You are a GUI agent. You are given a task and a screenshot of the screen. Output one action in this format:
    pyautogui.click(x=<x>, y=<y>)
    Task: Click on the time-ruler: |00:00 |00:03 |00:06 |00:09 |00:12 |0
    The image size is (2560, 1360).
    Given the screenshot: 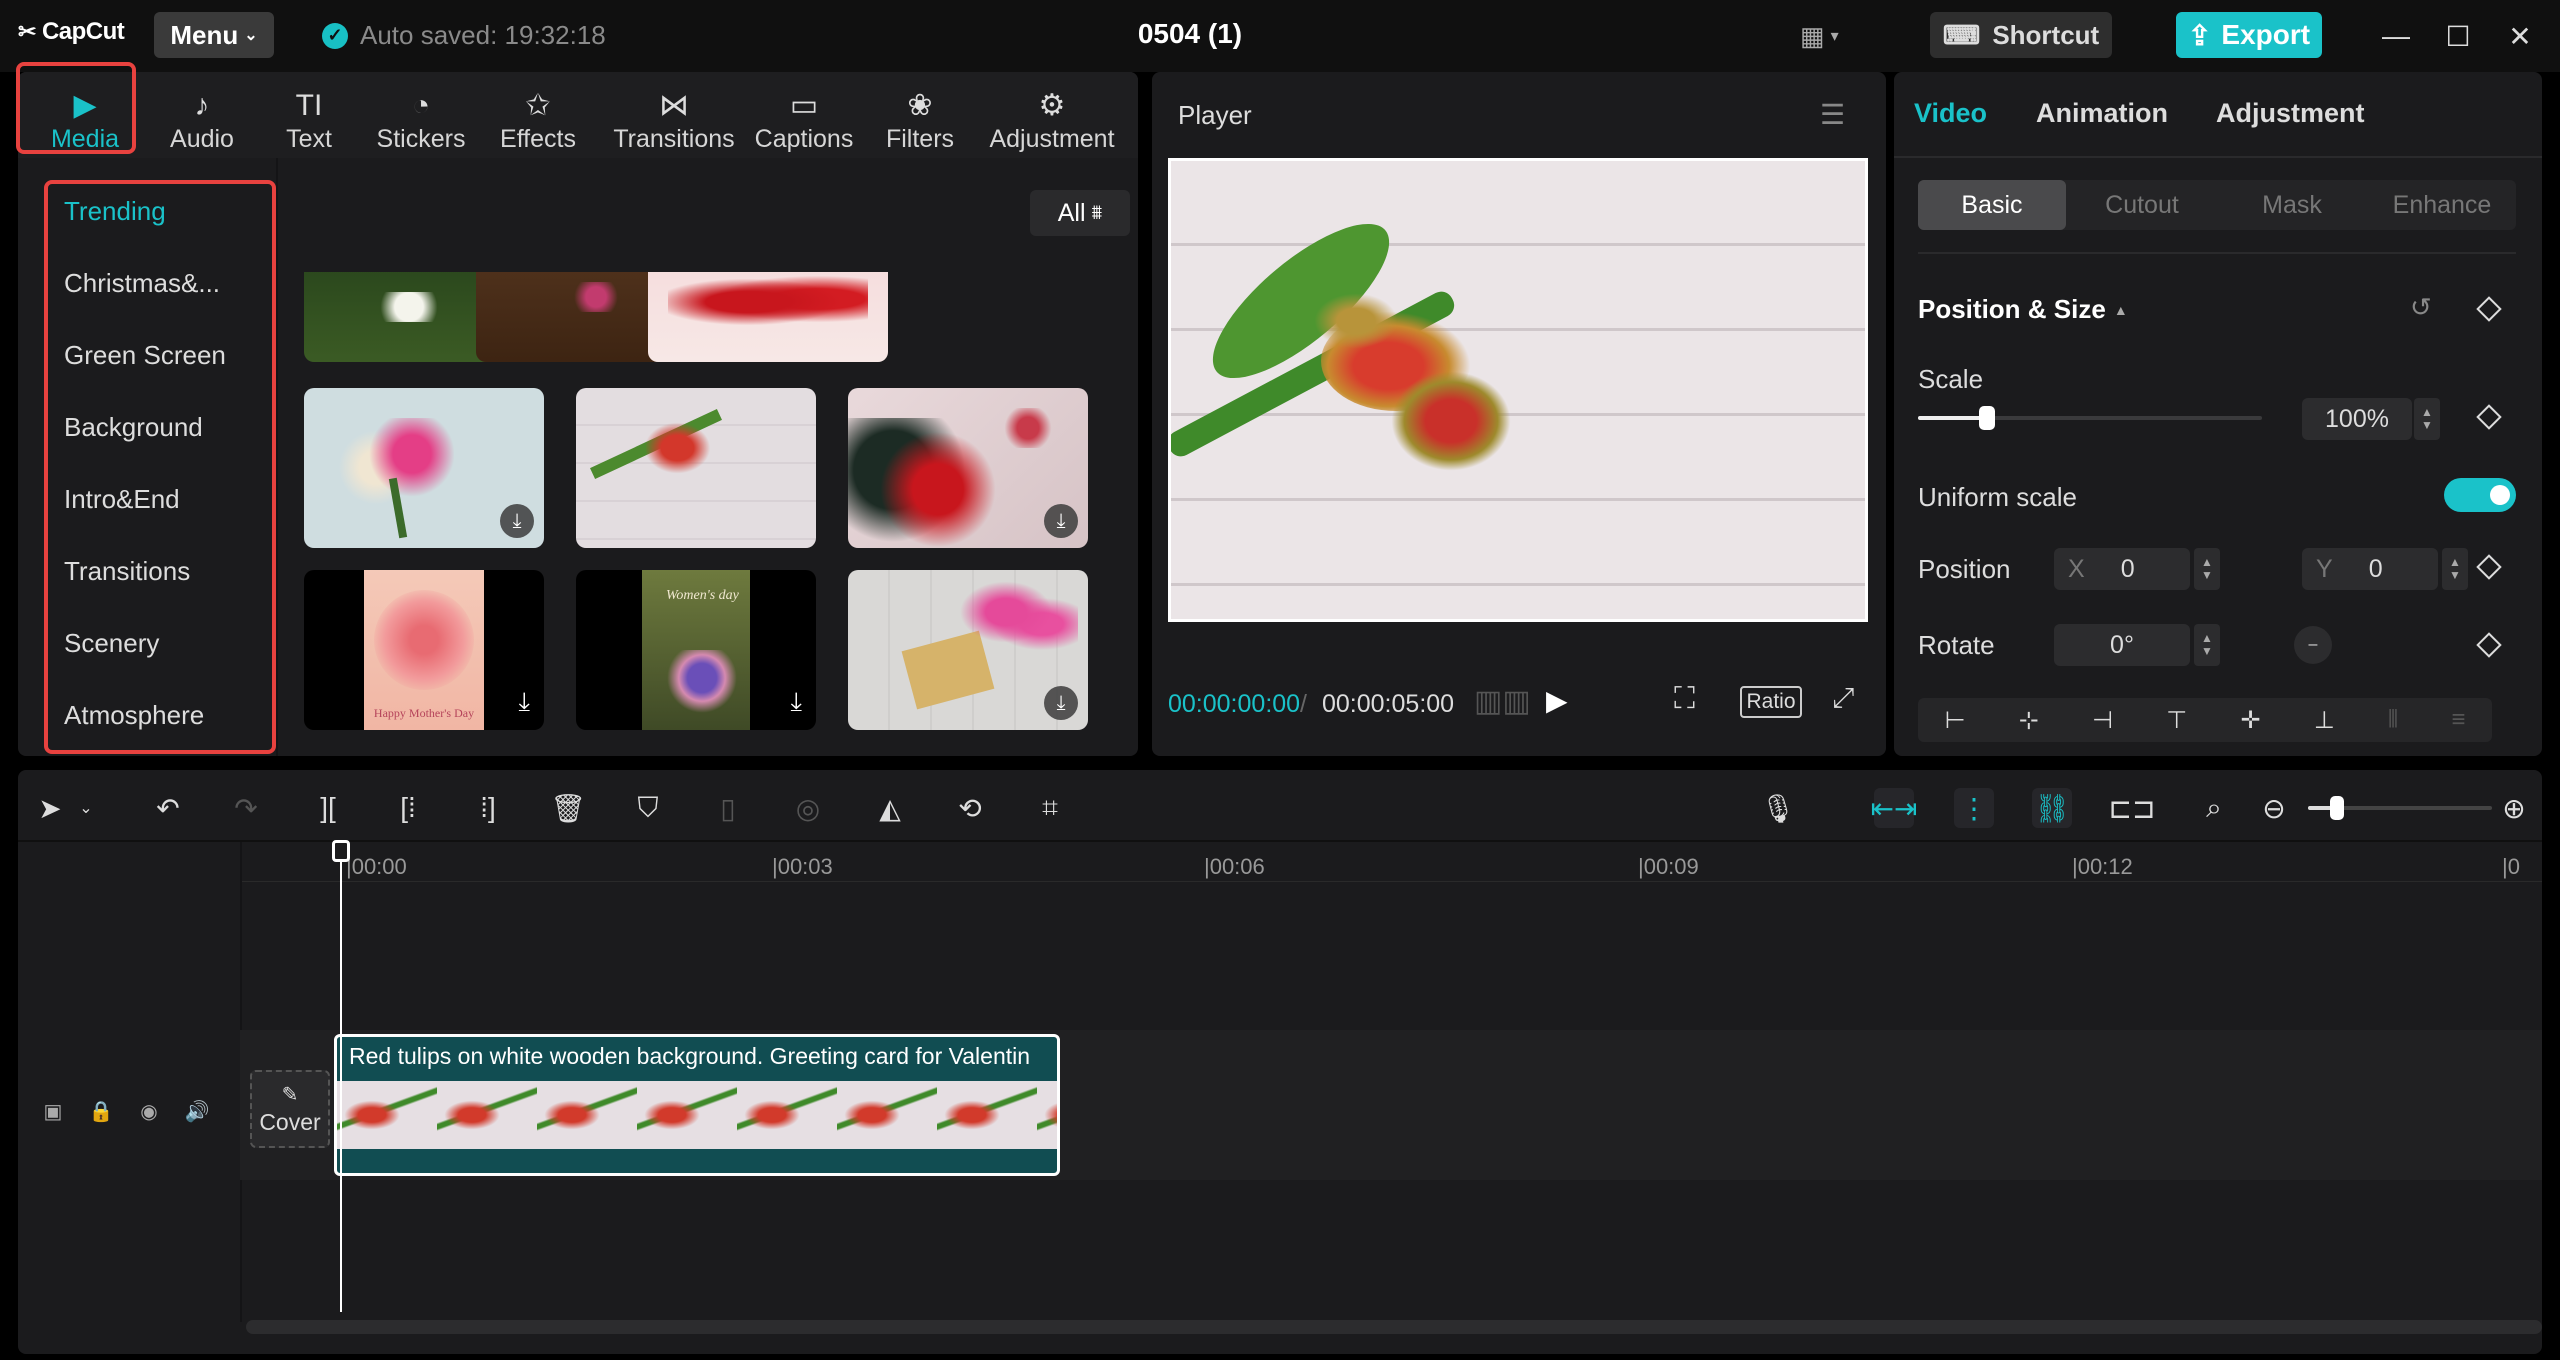 What is the action you would take?
    pyautogui.click(x=1391, y=862)
    